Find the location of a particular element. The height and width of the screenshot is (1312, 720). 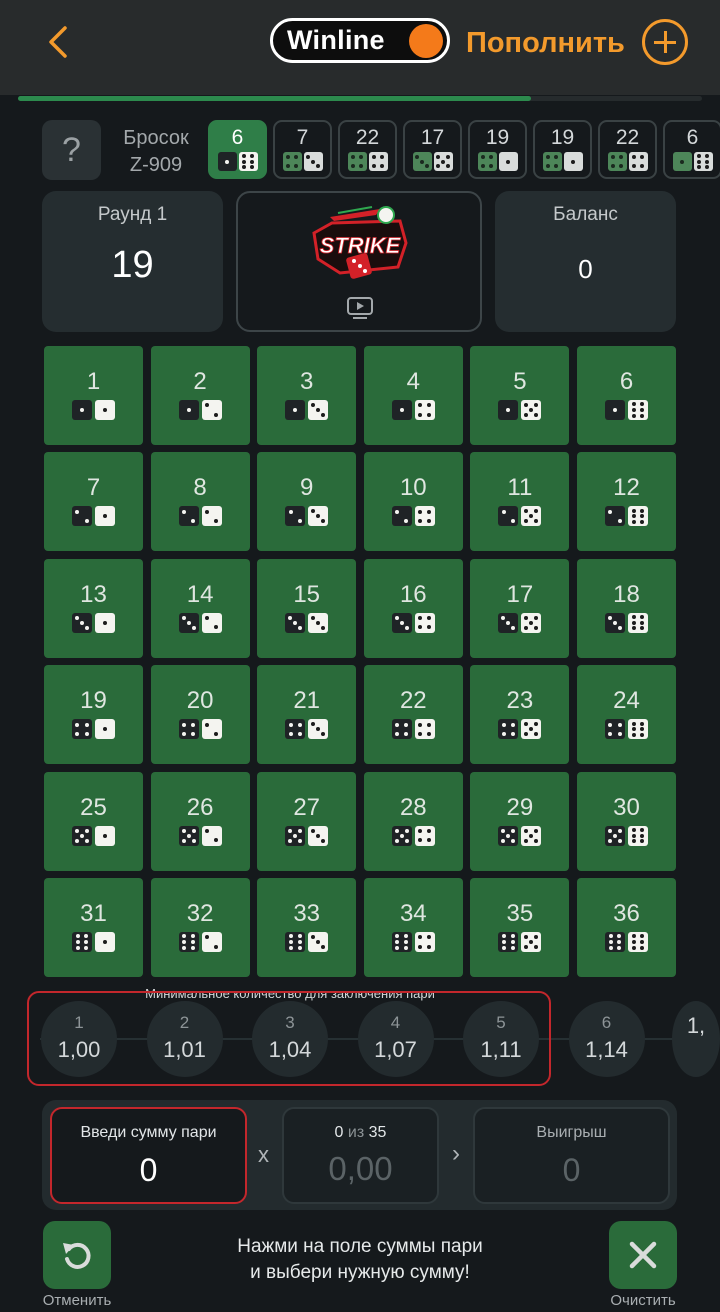

tv-play-icon is located at coordinates (360, 308).